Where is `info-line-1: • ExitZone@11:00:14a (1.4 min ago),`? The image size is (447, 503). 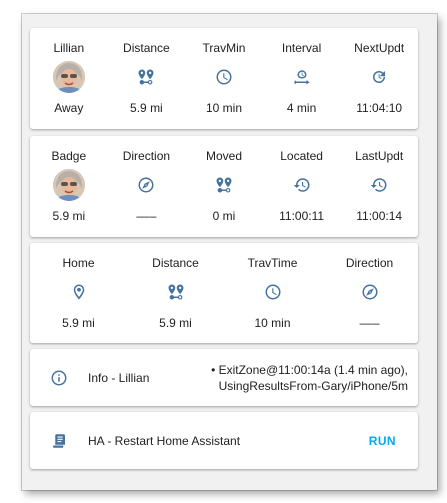 info-line-1: • ExitZone@11:00:14a (1.4 min ago), is located at coordinates (309, 369).